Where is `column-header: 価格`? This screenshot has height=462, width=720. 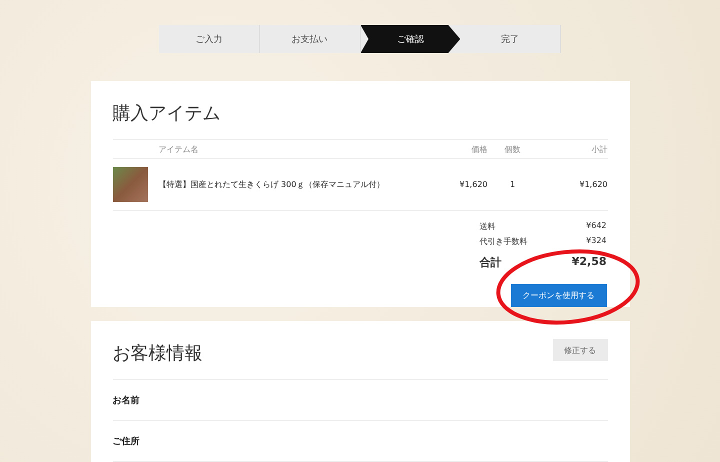 column-header: 価格 is located at coordinates (479, 149).